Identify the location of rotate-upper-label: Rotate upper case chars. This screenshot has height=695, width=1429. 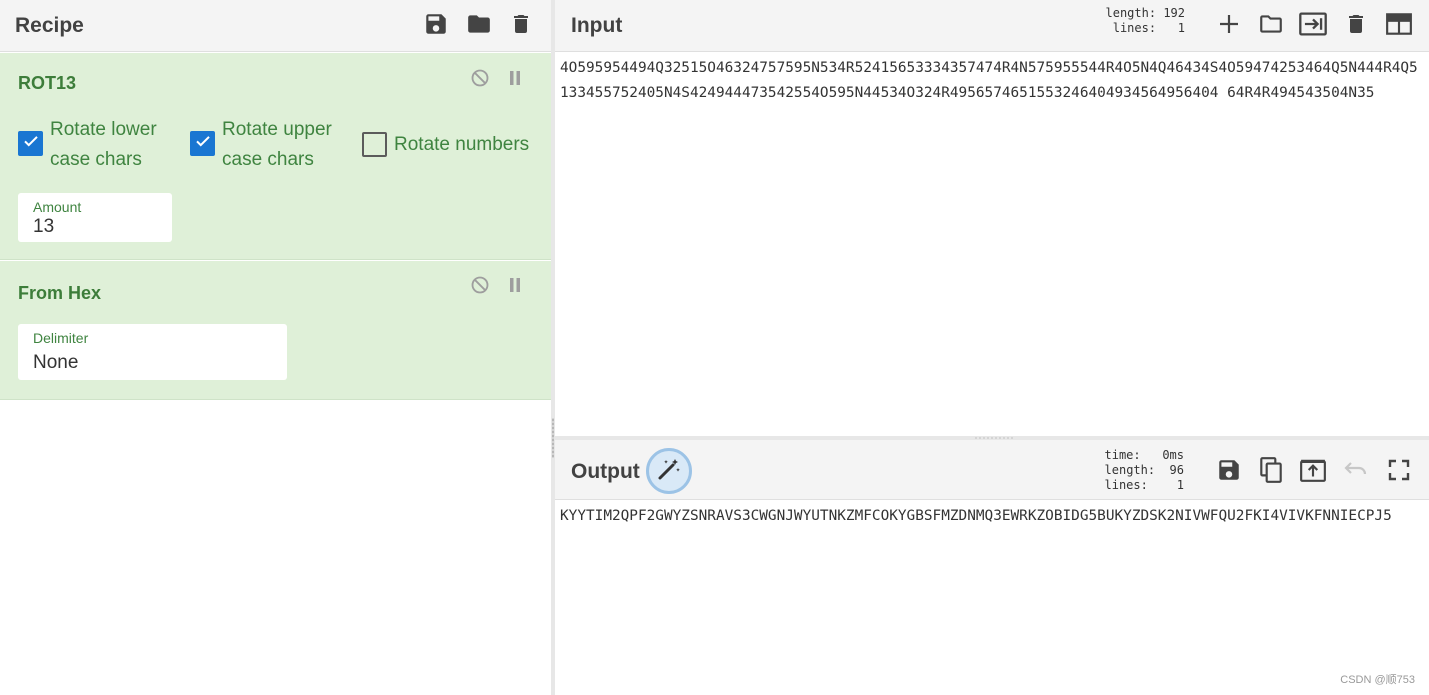
(277, 144).